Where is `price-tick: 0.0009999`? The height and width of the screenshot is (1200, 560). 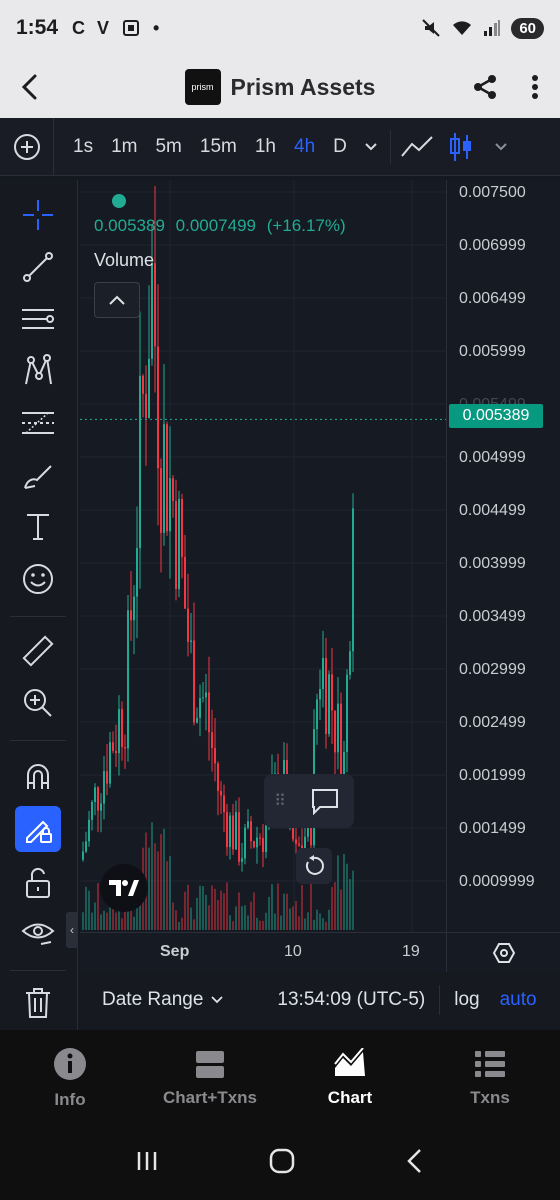
price-tick: 0.0009999 is located at coordinates (497, 881).